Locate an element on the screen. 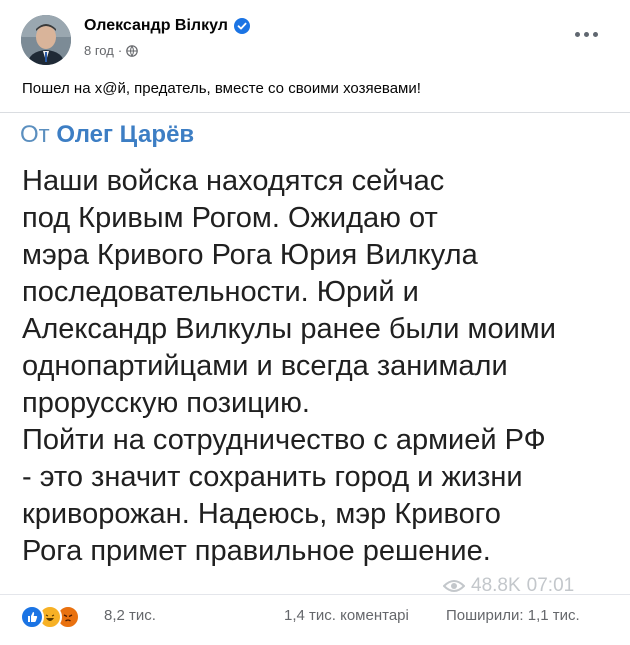  message-time: 07:01 is located at coordinates (550, 585).